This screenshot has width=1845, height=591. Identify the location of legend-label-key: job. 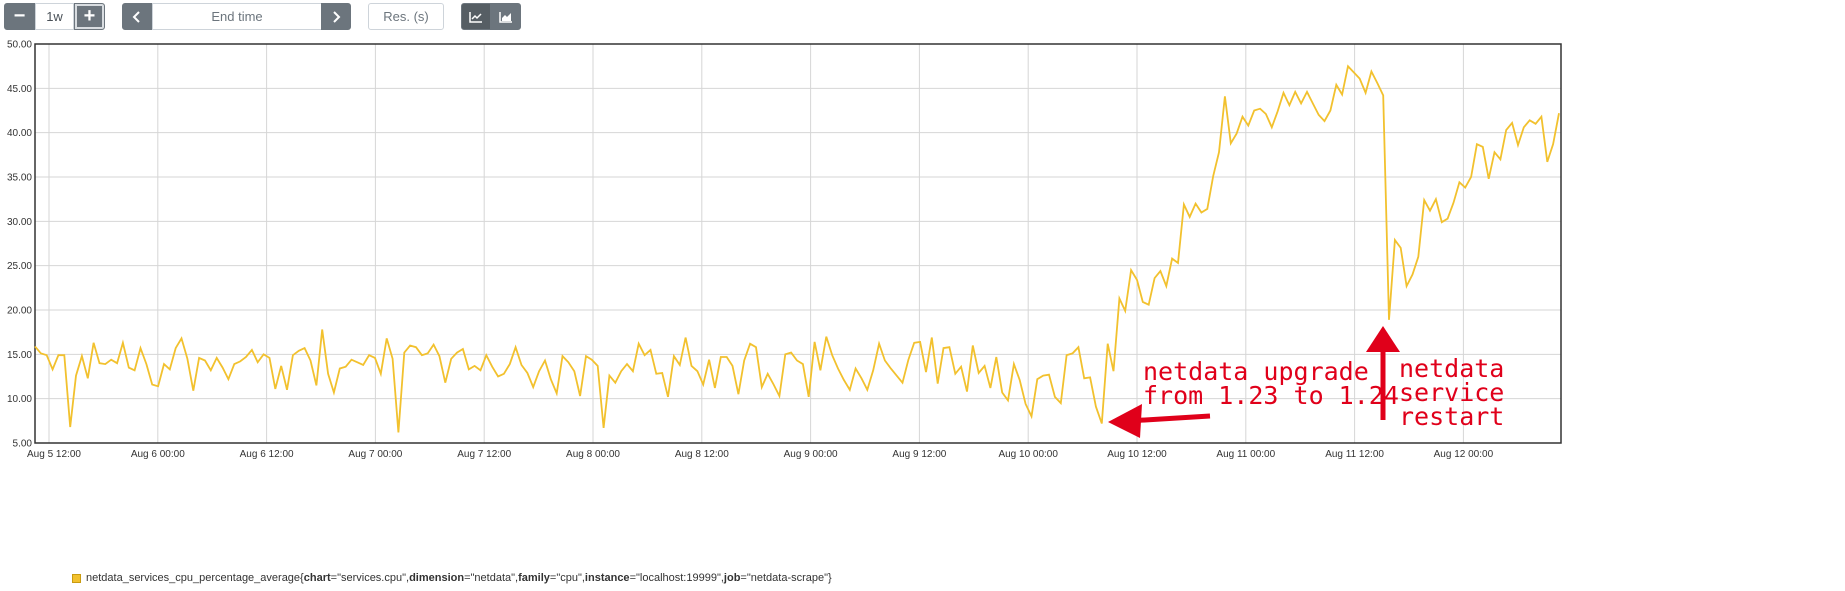
(732, 578).